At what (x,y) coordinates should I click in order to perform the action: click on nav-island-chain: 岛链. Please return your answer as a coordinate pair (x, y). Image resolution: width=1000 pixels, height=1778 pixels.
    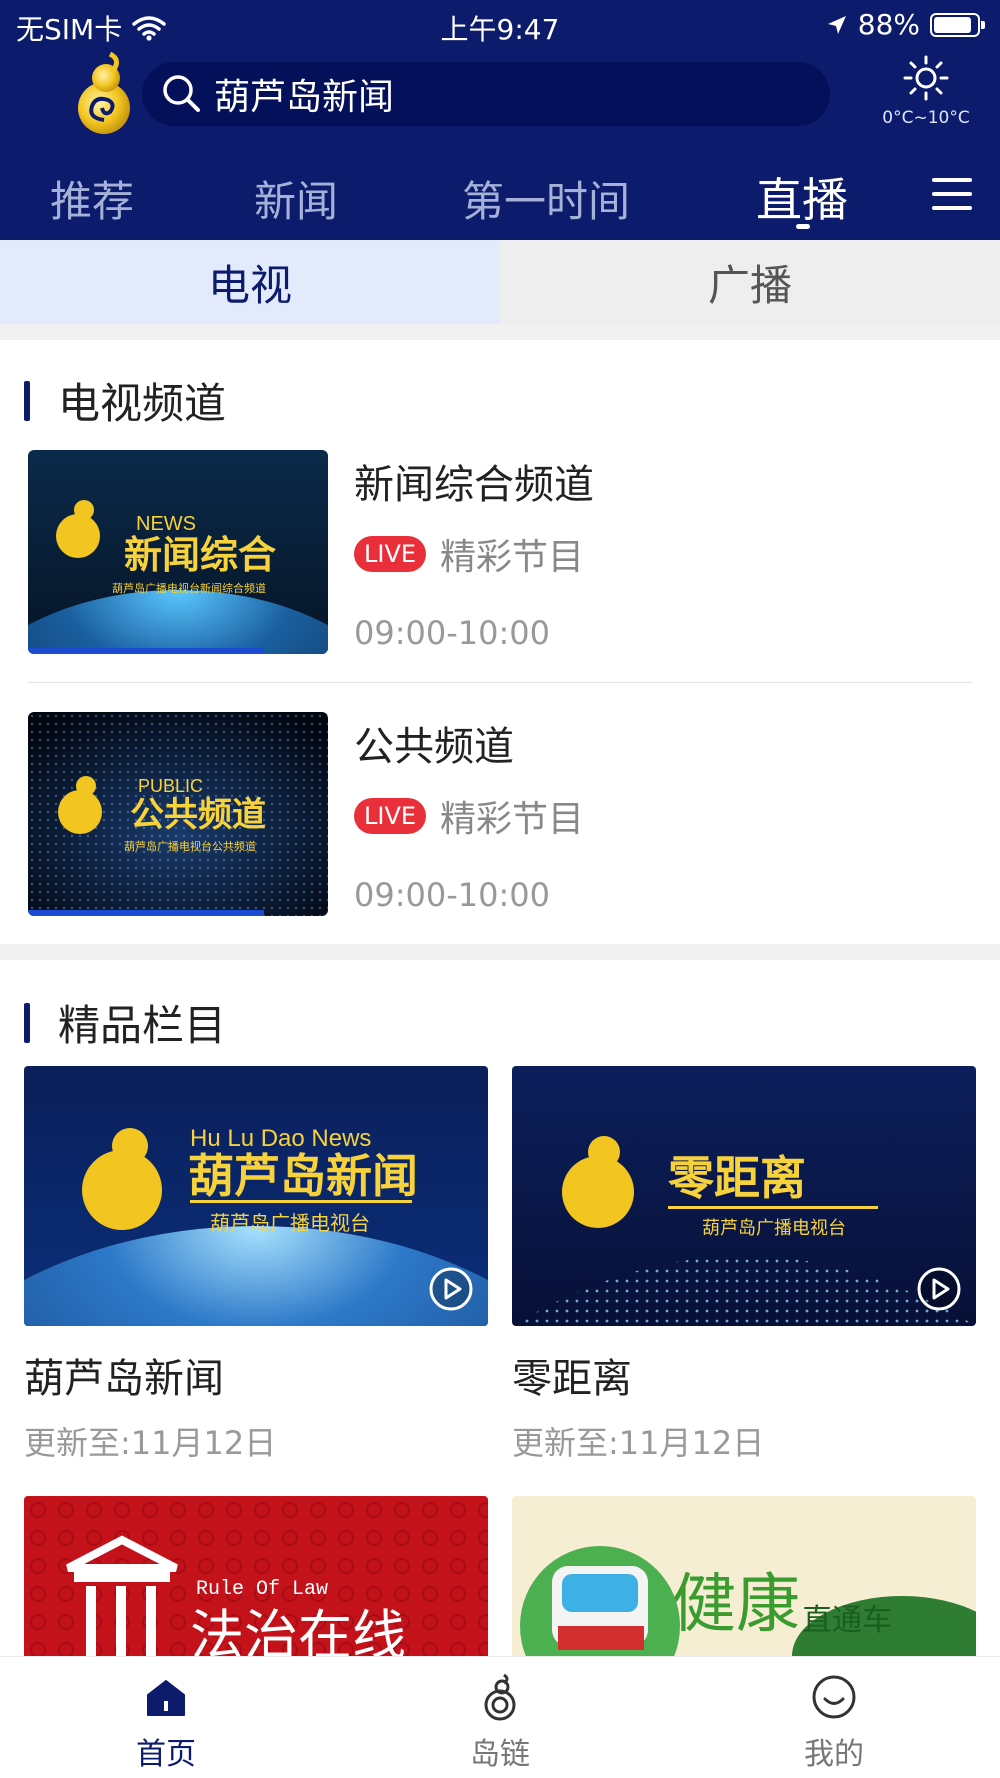
    Looking at the image, I should click on (500, 1723).